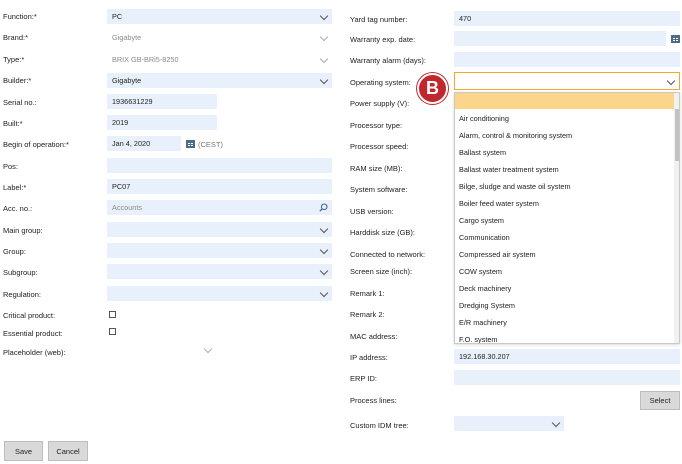 The height and width of the screenshot is (464, 682). I want to click on dropdown-option: F.O. system, so click(478, 339).